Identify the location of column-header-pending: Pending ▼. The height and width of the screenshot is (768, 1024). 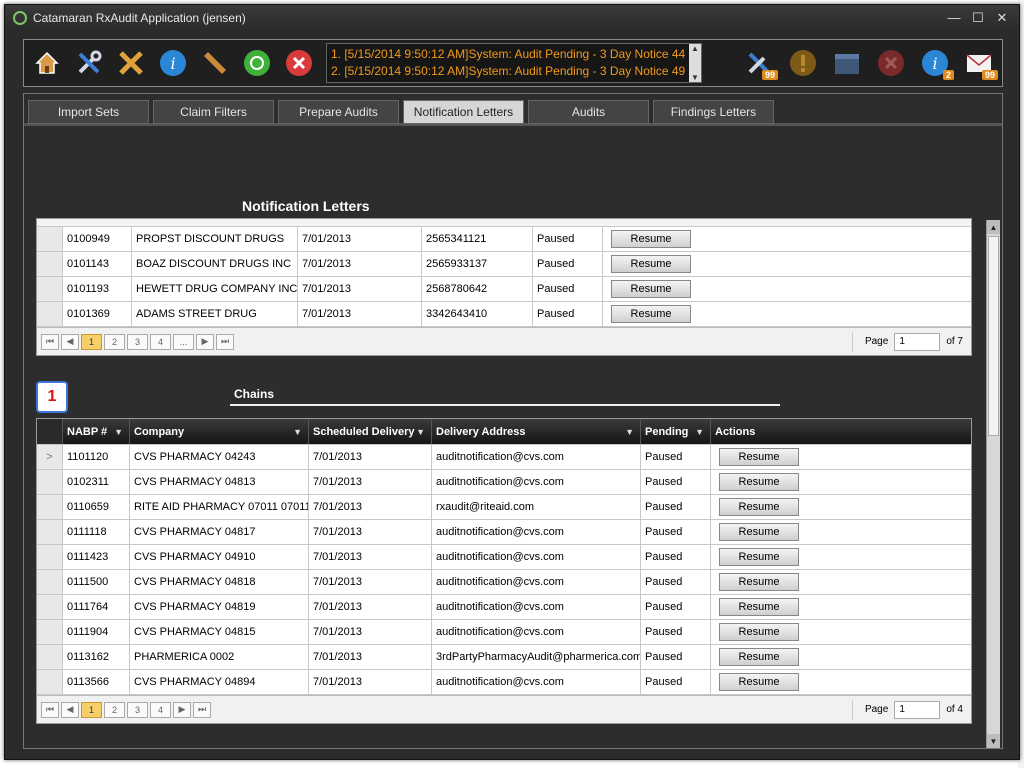
(676, 431).